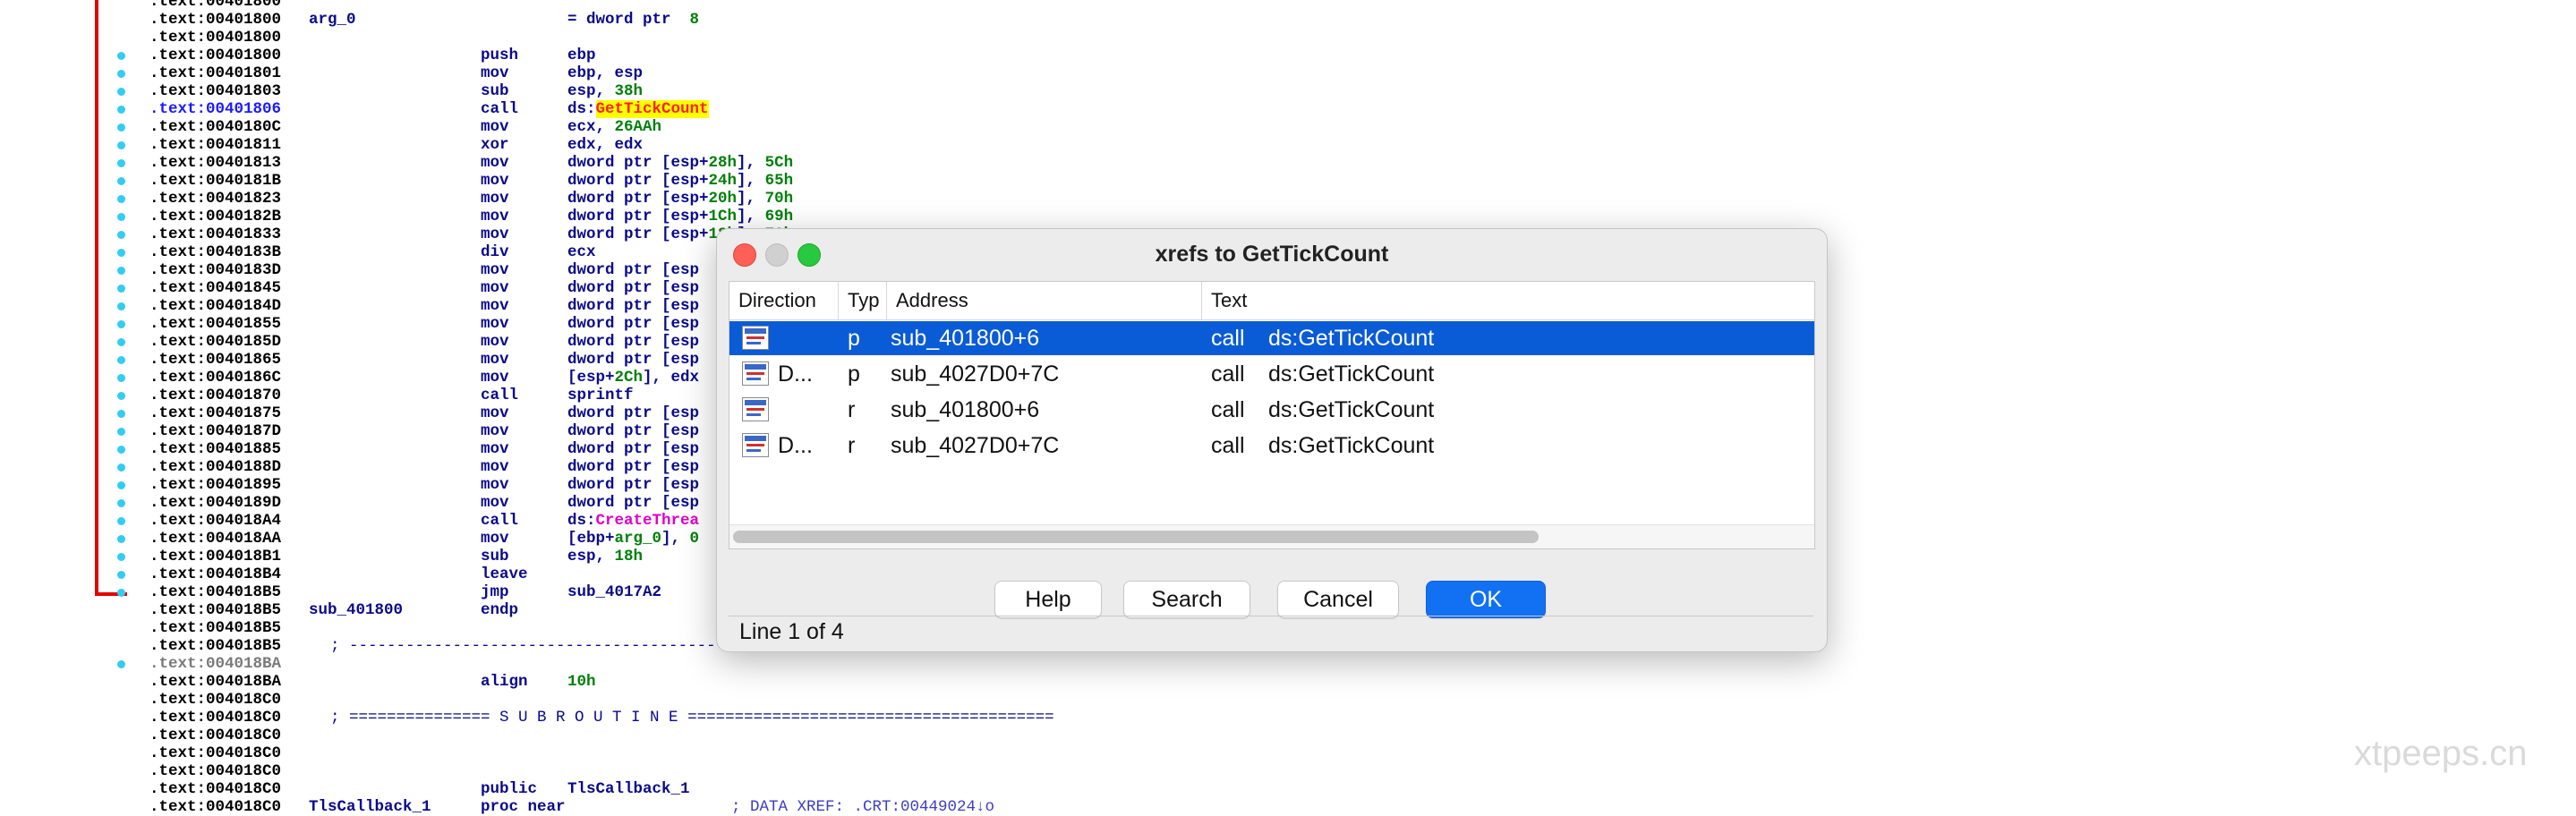 The image size is (2576, 816). I want to click on horizontal-scrollbar, so click(1271, 536).